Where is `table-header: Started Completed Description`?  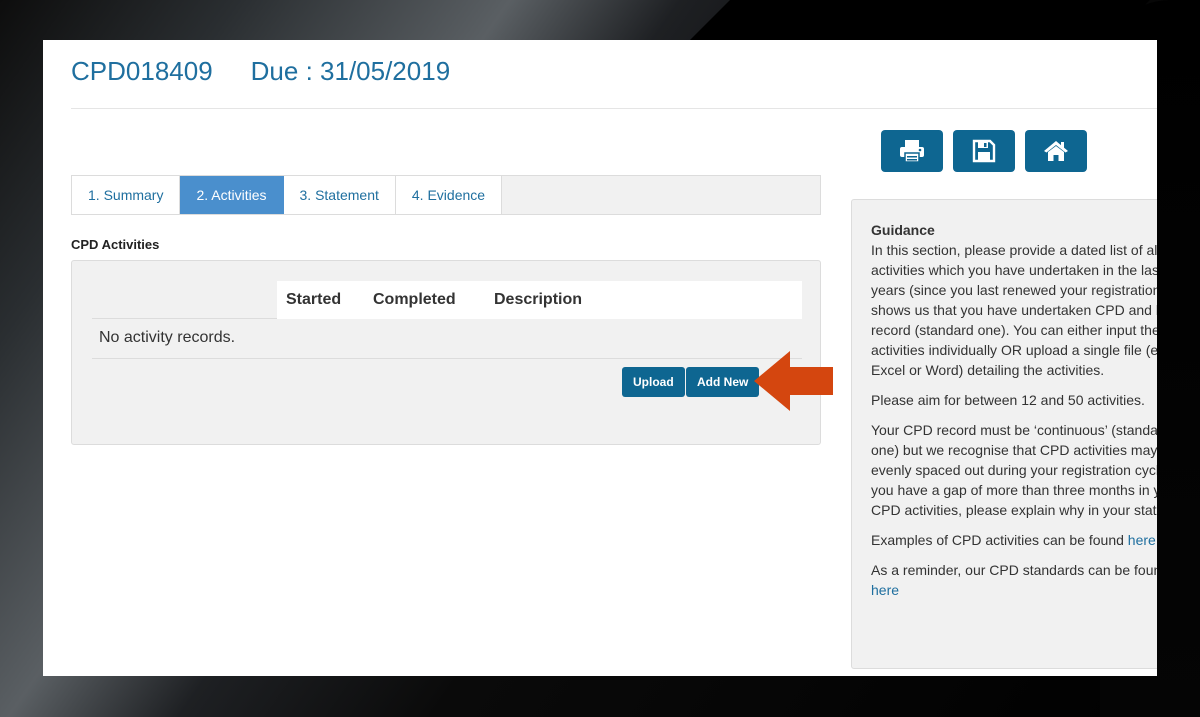
table-header: Started Completed Description is located at coordinates (447, 300).